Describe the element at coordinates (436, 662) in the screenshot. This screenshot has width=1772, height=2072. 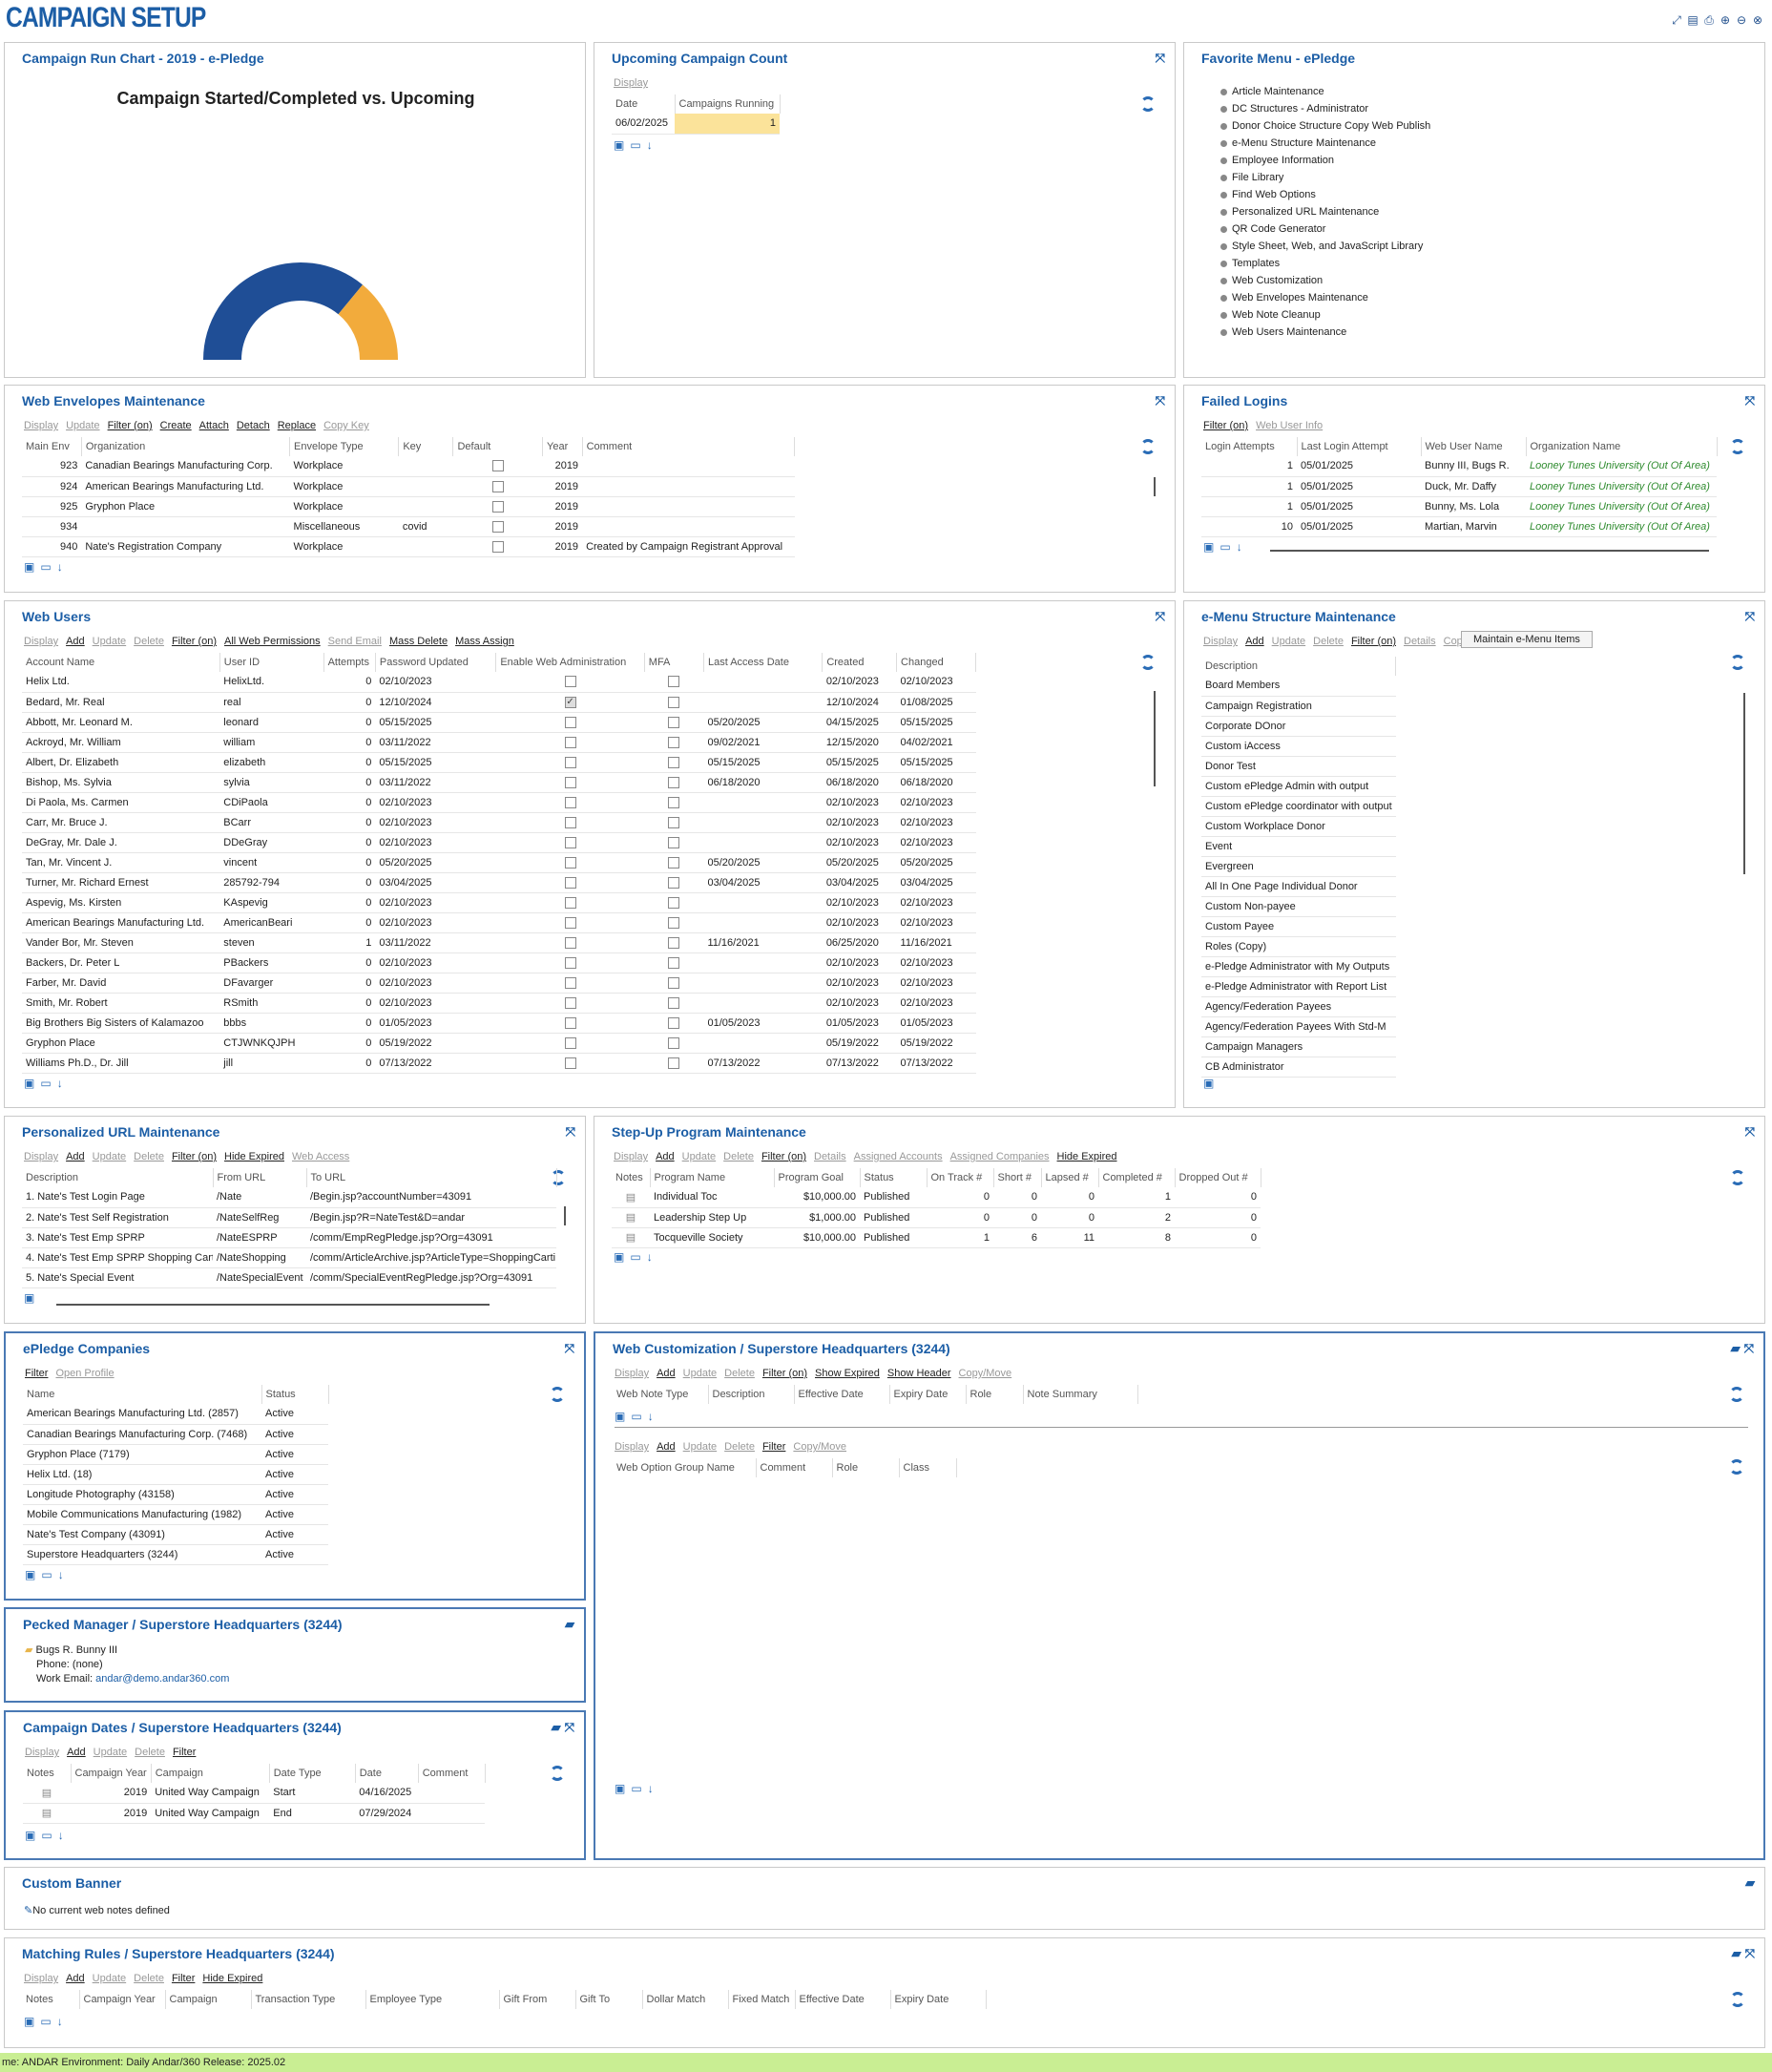
I see `col-password-updated: Password Updated` at that location.